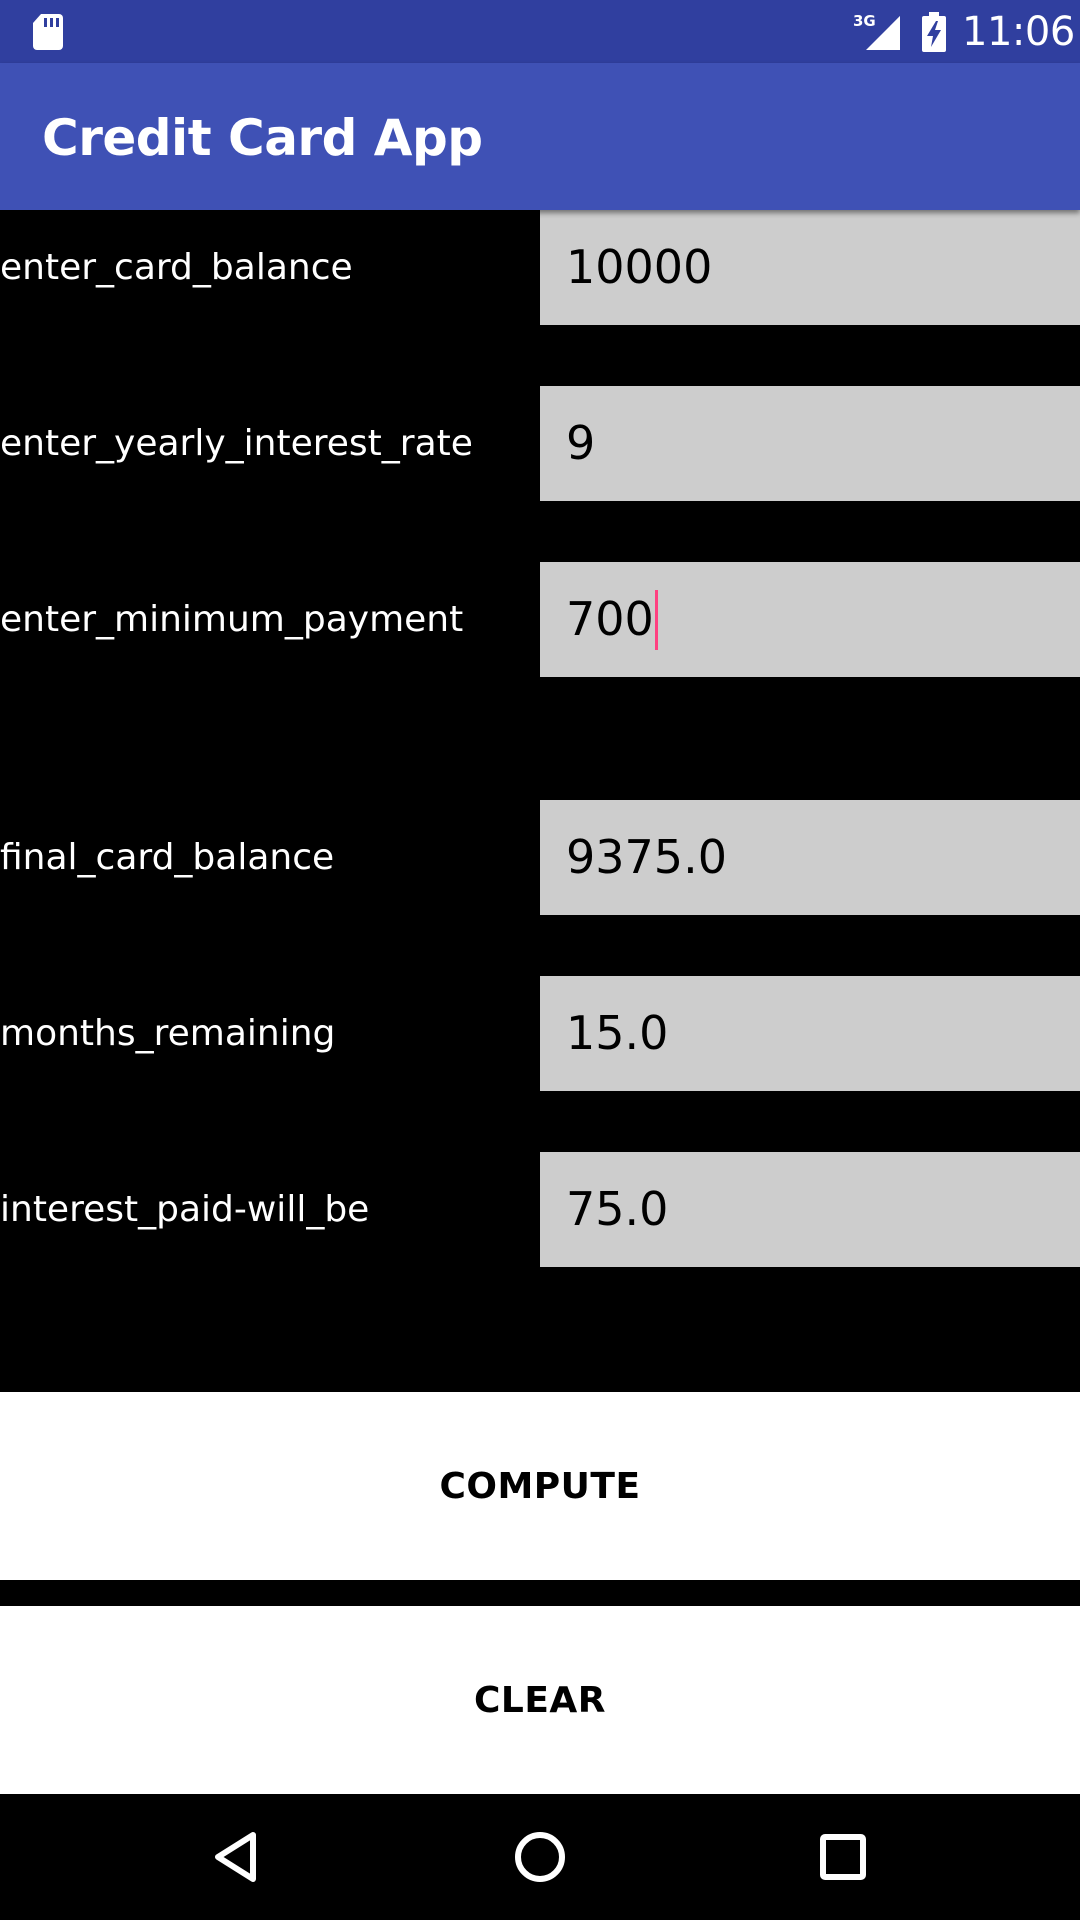 The height and width of the screenshot is (1920, 1080). I want to click on app-title: Credit Card App, so click(262, 138).